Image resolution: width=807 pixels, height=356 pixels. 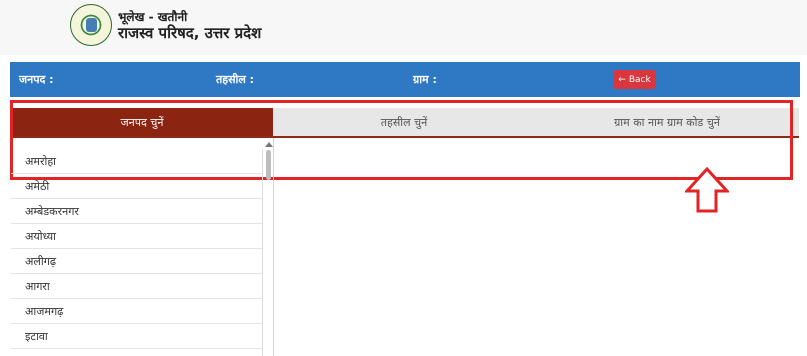 What do you see at coordinates (136, 211) in the screenshot?
I see `list-item: अम्बेडकरनगर` at bounding box center [136, 211].